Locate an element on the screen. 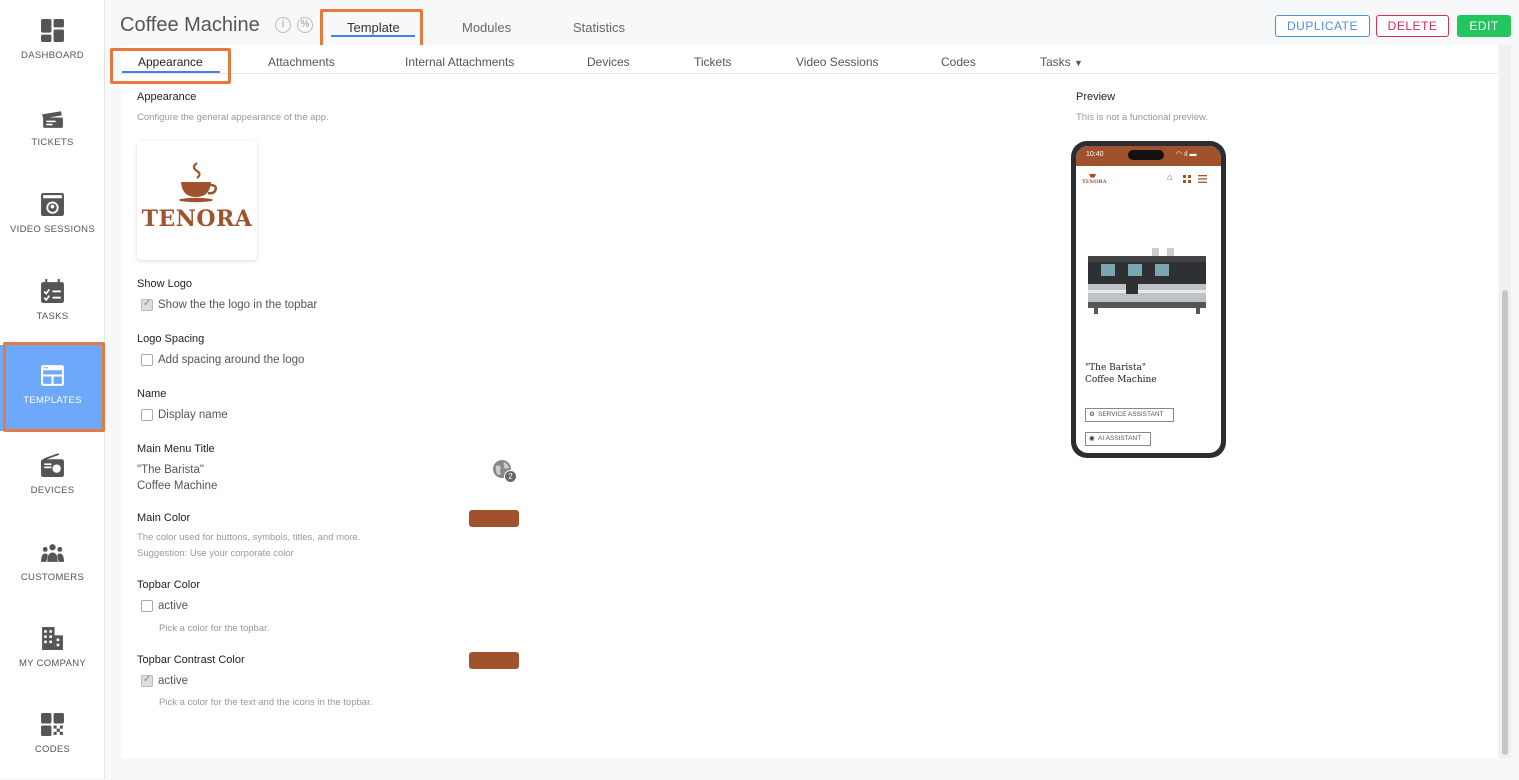 The width and height of the screenshot is (1519, 780). nav-label: MY COMPANY is located at coordinates (52, 663).